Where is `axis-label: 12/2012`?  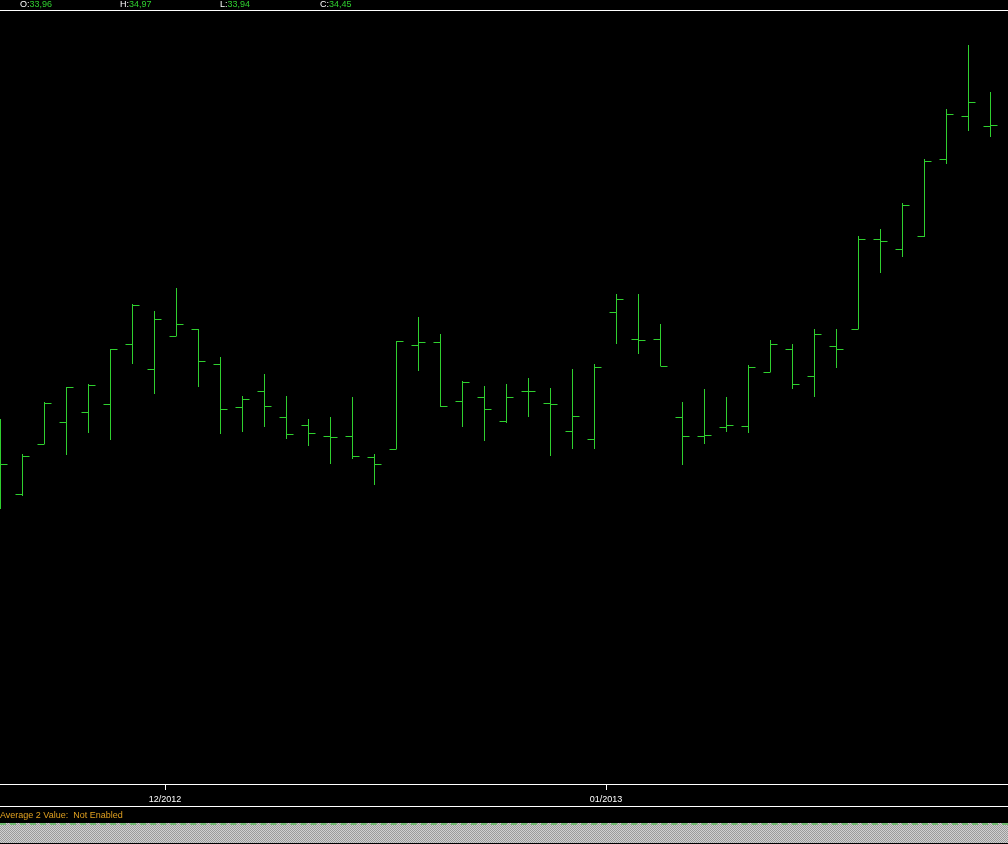 axis-label: 12/2012 is located at coordinates (165, 799).